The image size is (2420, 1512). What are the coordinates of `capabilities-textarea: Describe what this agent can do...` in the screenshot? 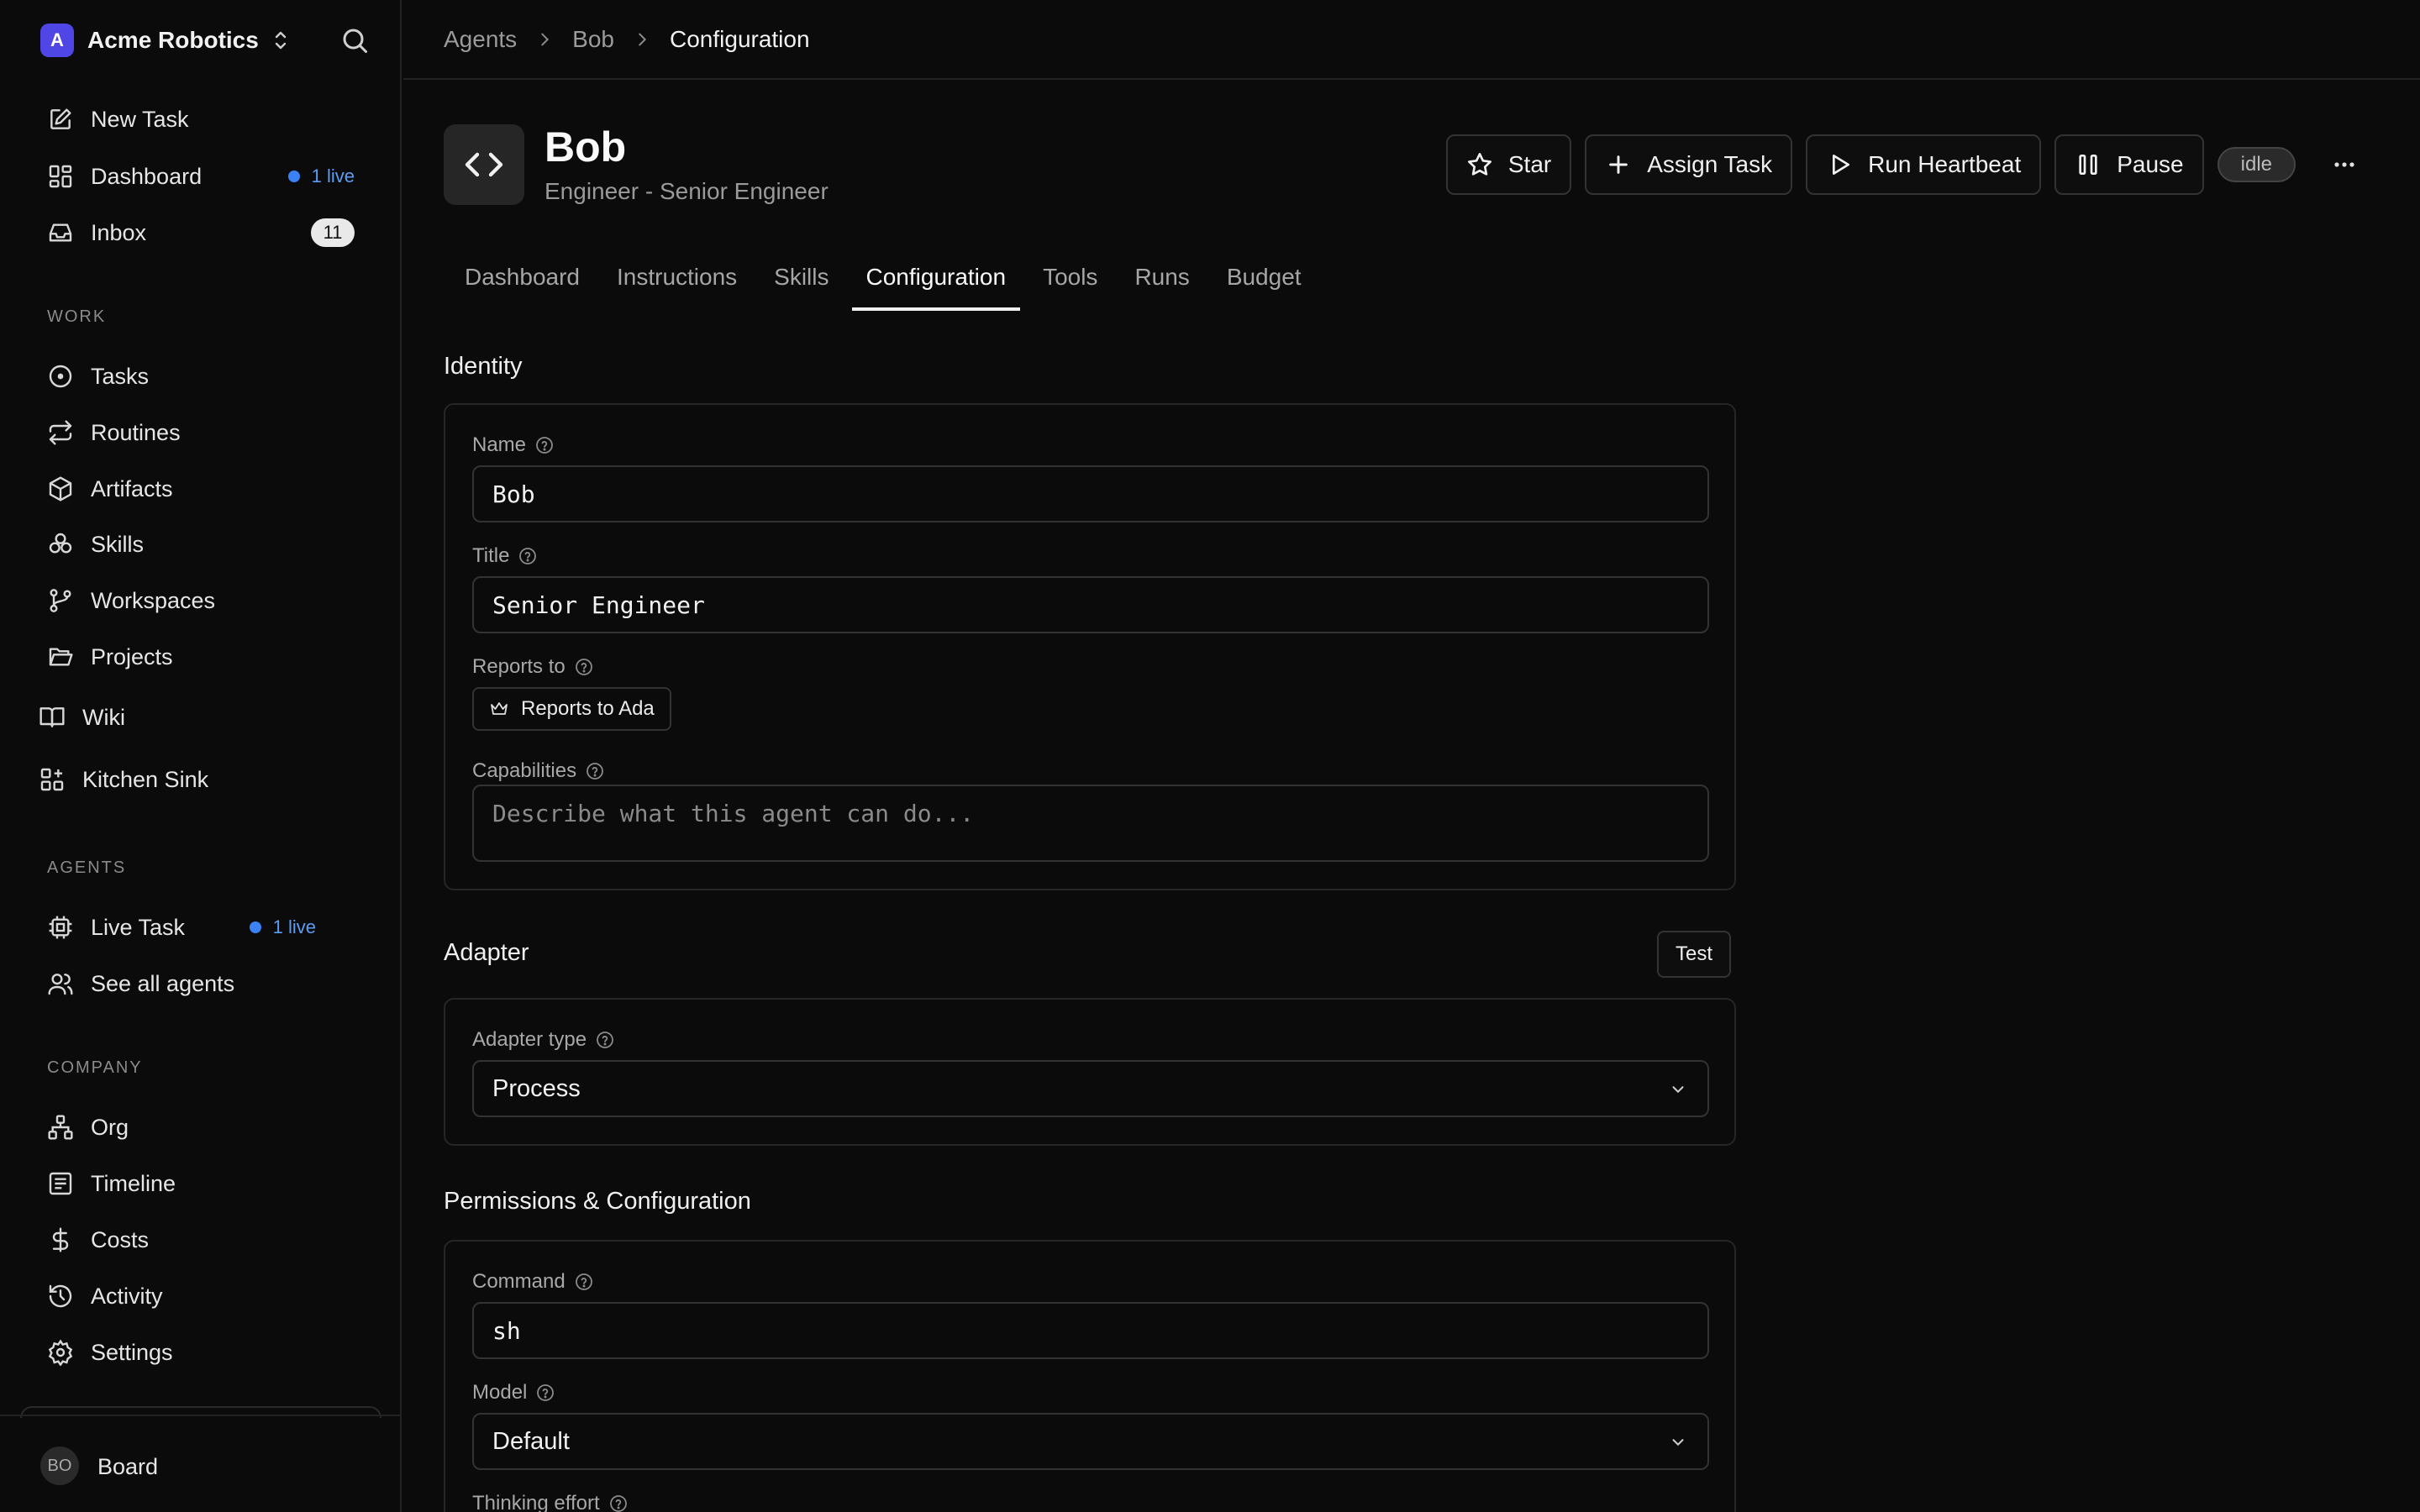 It's located at (1090, 823).